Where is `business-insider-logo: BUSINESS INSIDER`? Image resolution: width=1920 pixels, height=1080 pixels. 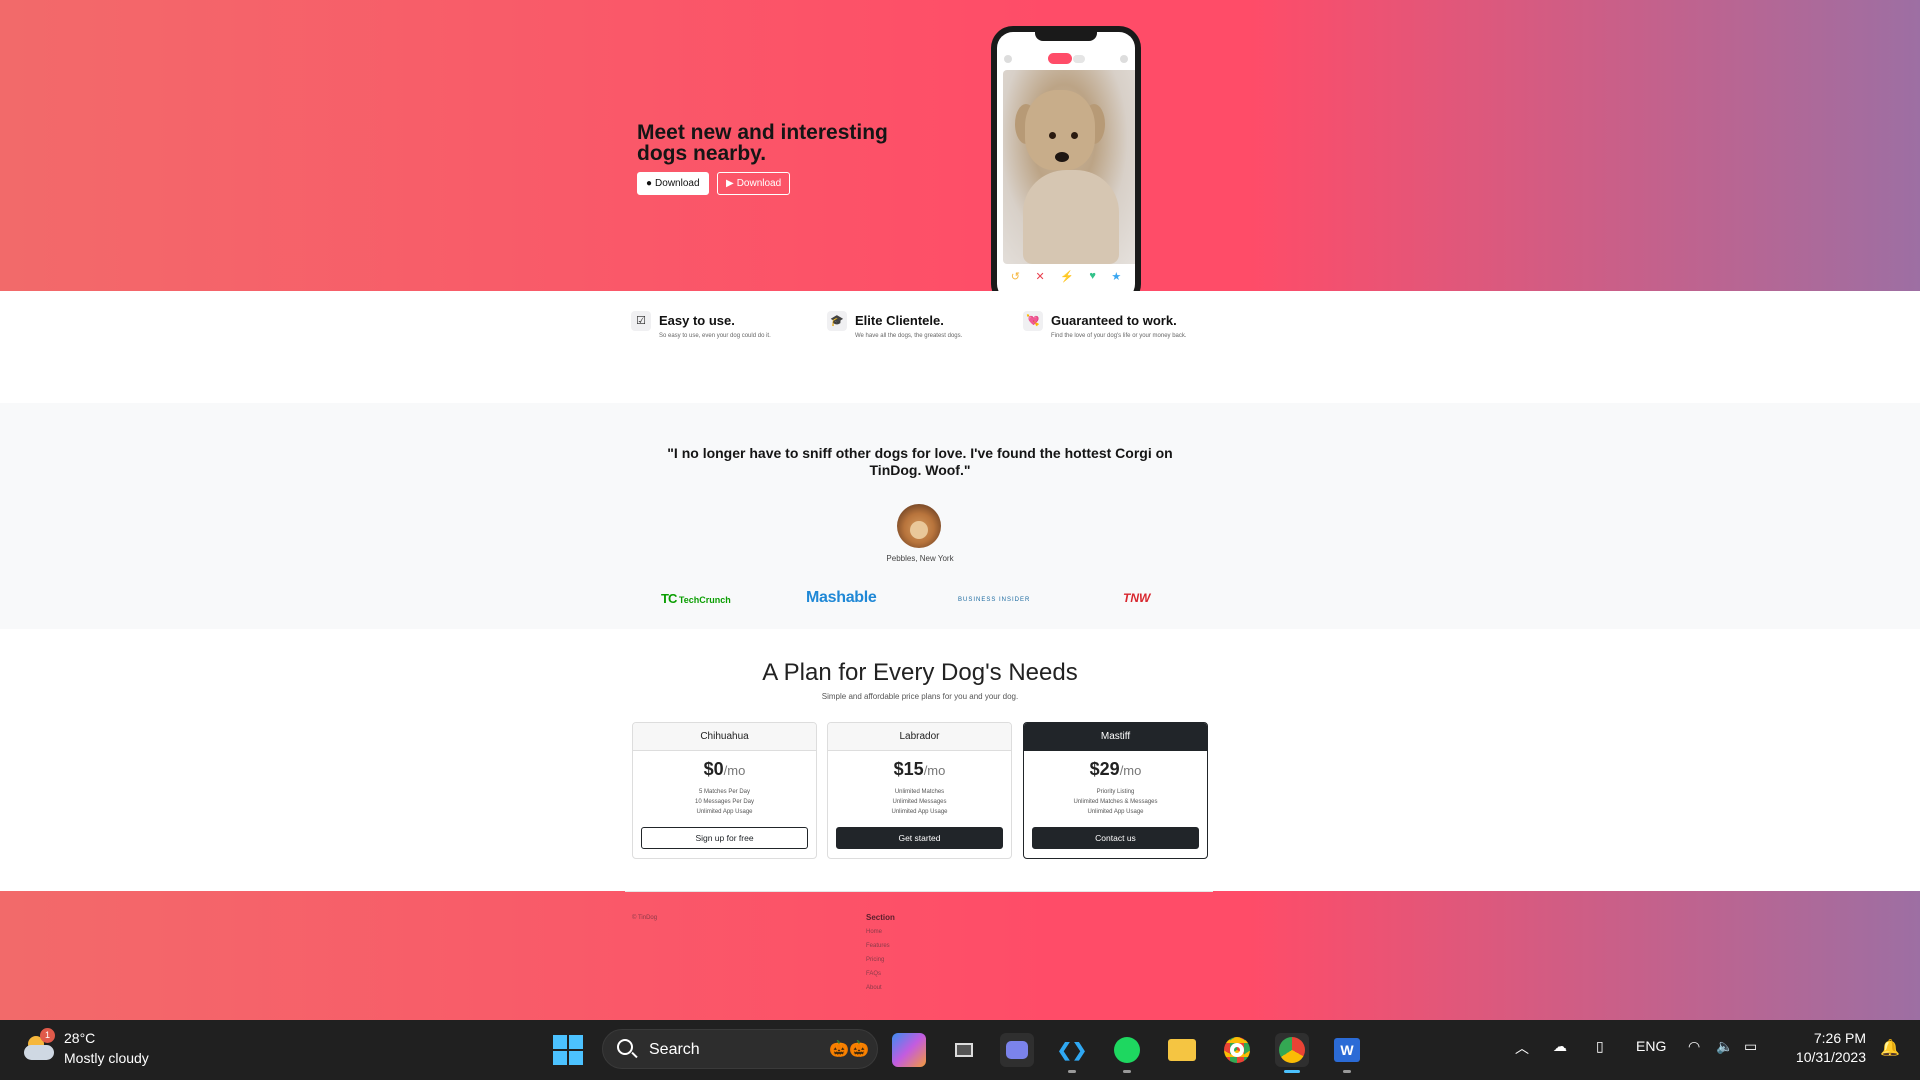 business-insider-logo: BUSINESS INSIDER is located at coordinates (994, 600).